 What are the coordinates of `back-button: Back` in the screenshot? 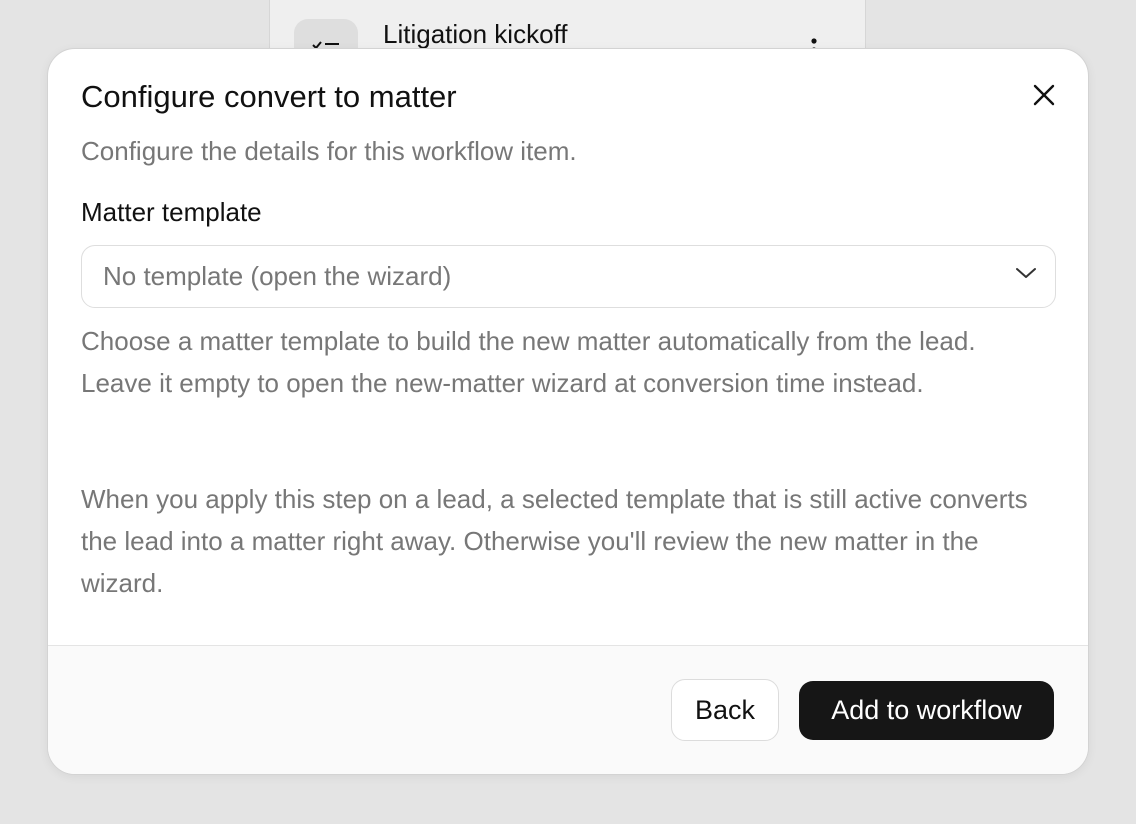 It's located at (725, 710).